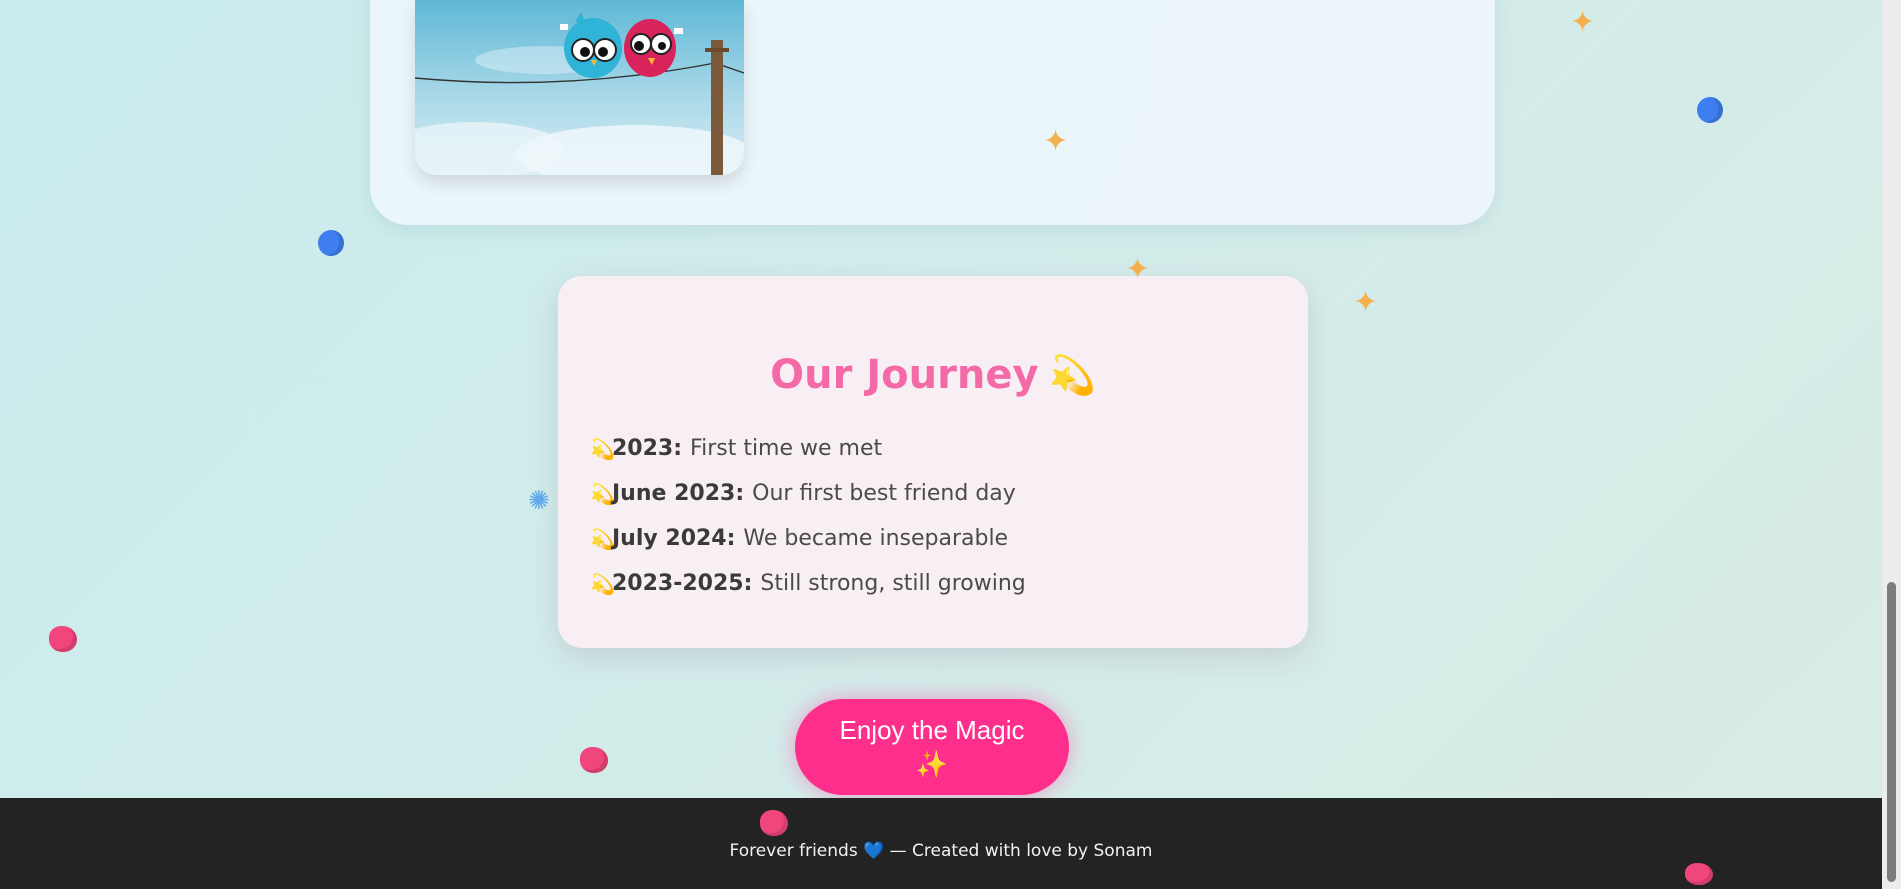 This screenshot has width=1901, height=889. Describe the element at coordinates (682, 583) in the screenshot. I see `journey-date: 2023-2025:` at that location.